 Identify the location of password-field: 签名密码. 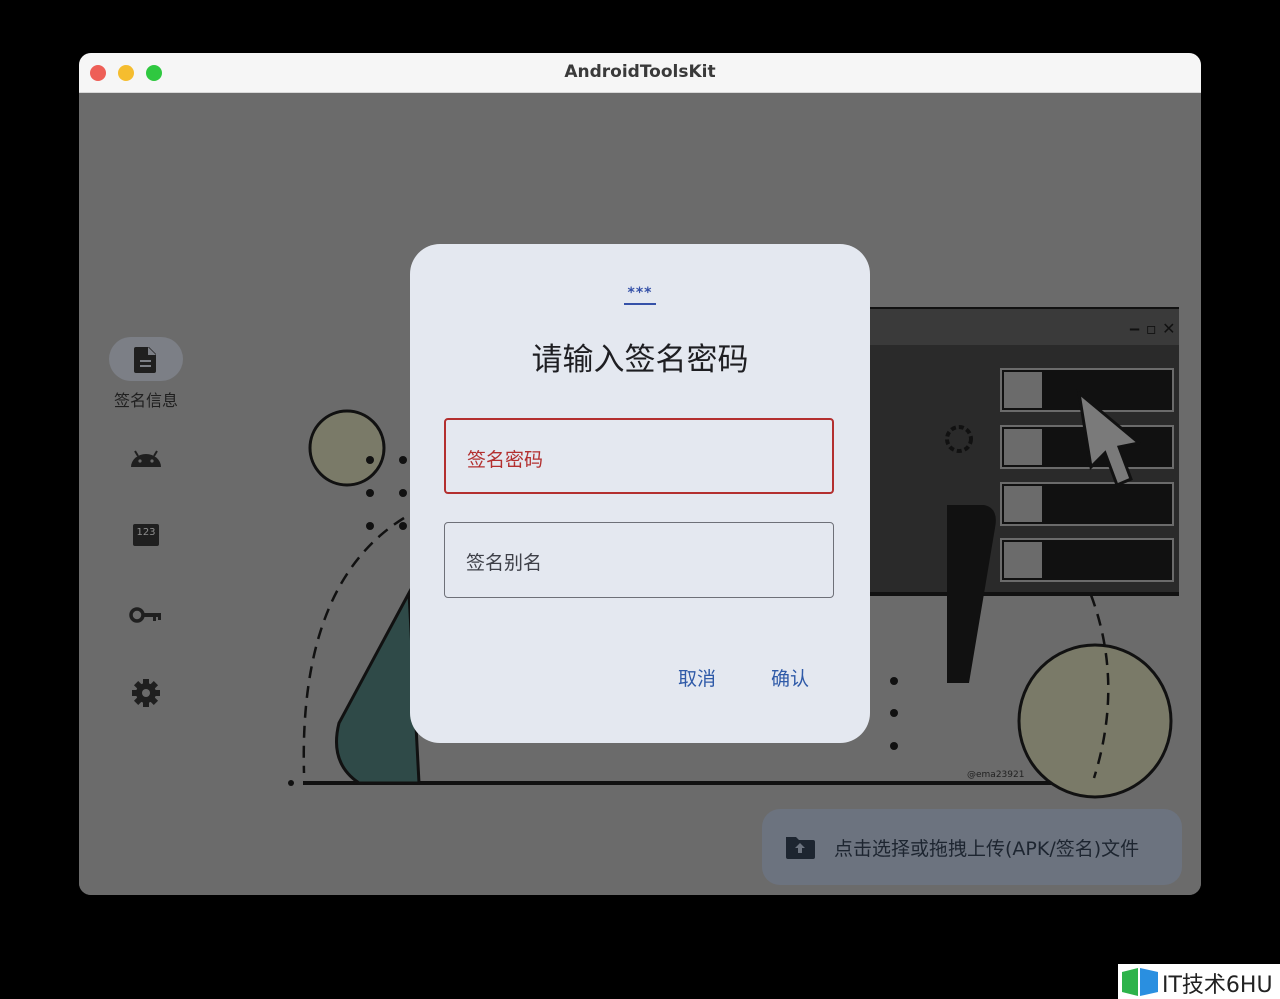
(639, 456).